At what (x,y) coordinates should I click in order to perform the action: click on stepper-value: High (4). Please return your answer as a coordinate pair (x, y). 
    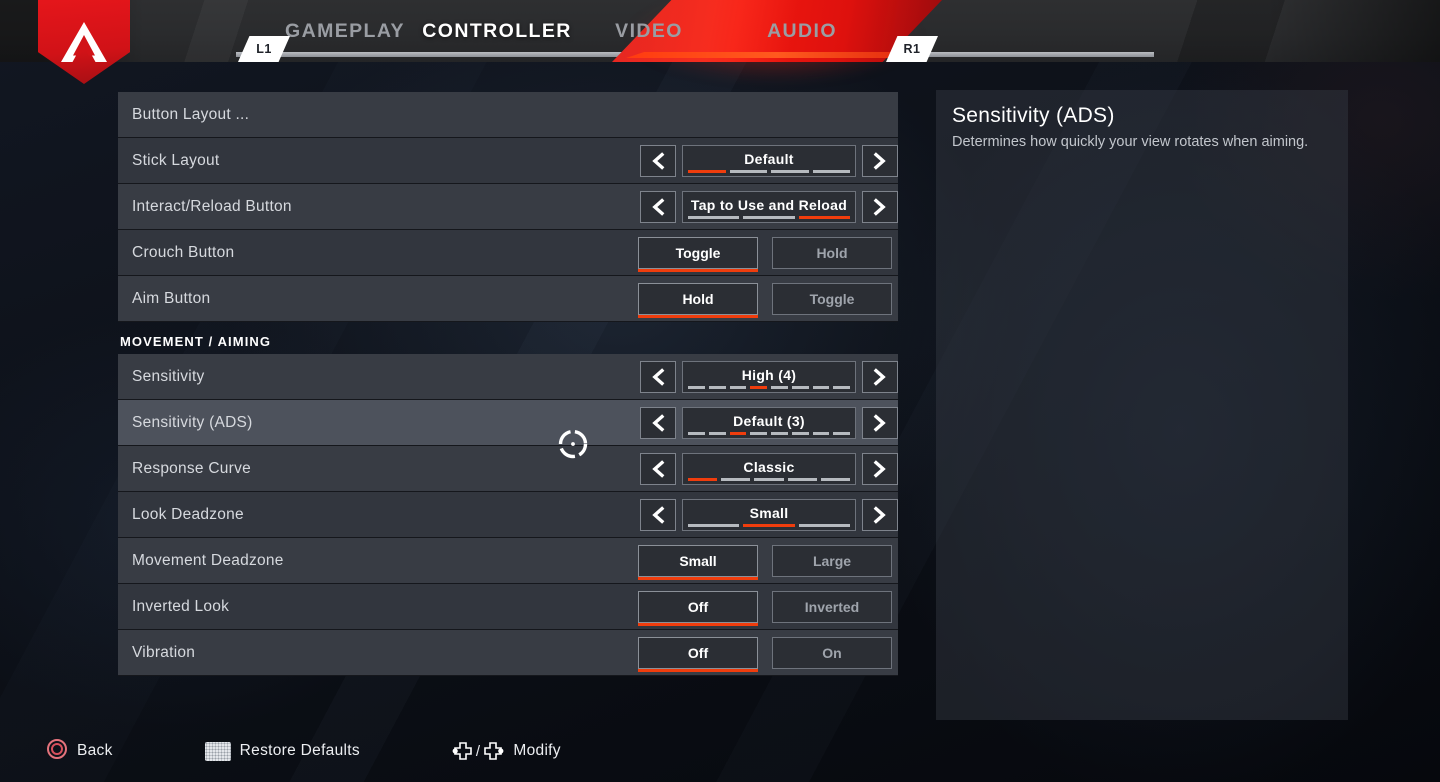
    Looking at the image, I should click on (769, 375).